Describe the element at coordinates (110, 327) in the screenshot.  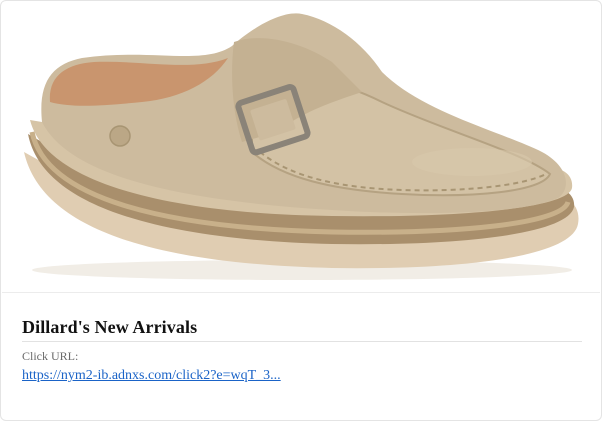
I see `ad-title: Dillard's New Arrivals` at that location.